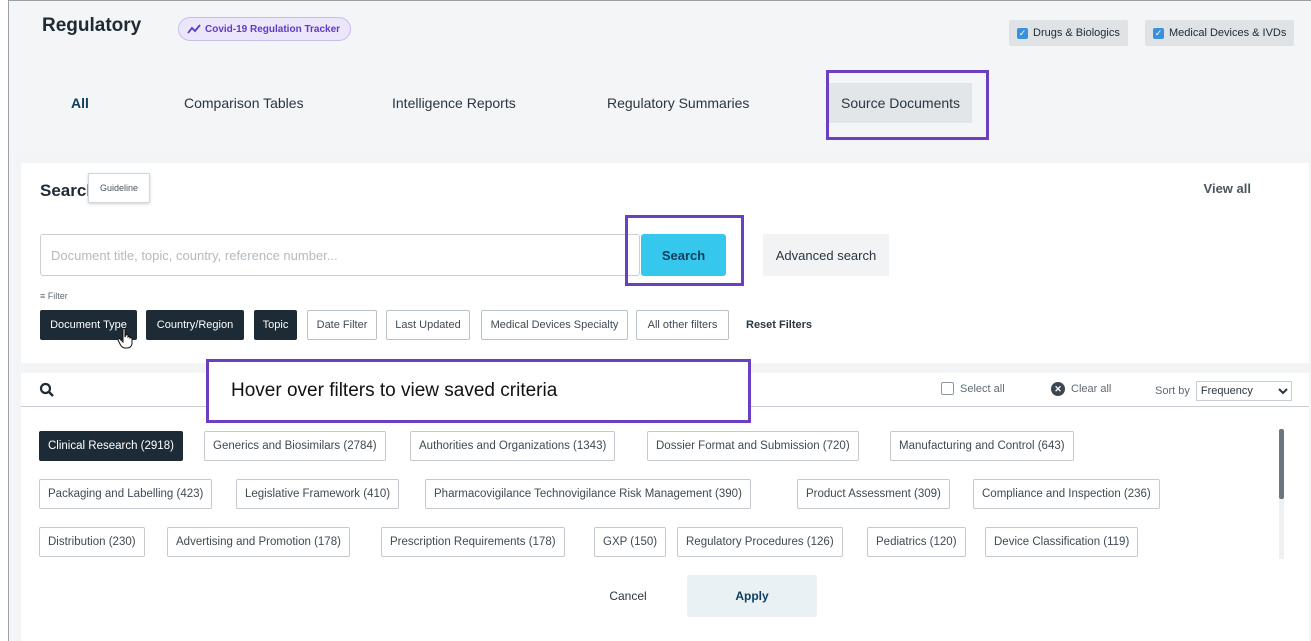 This screenshot has height=641, width=1311. Describe the element at coordinates (80, 103) in the screenshot. I see `tab-all: All` at that location.